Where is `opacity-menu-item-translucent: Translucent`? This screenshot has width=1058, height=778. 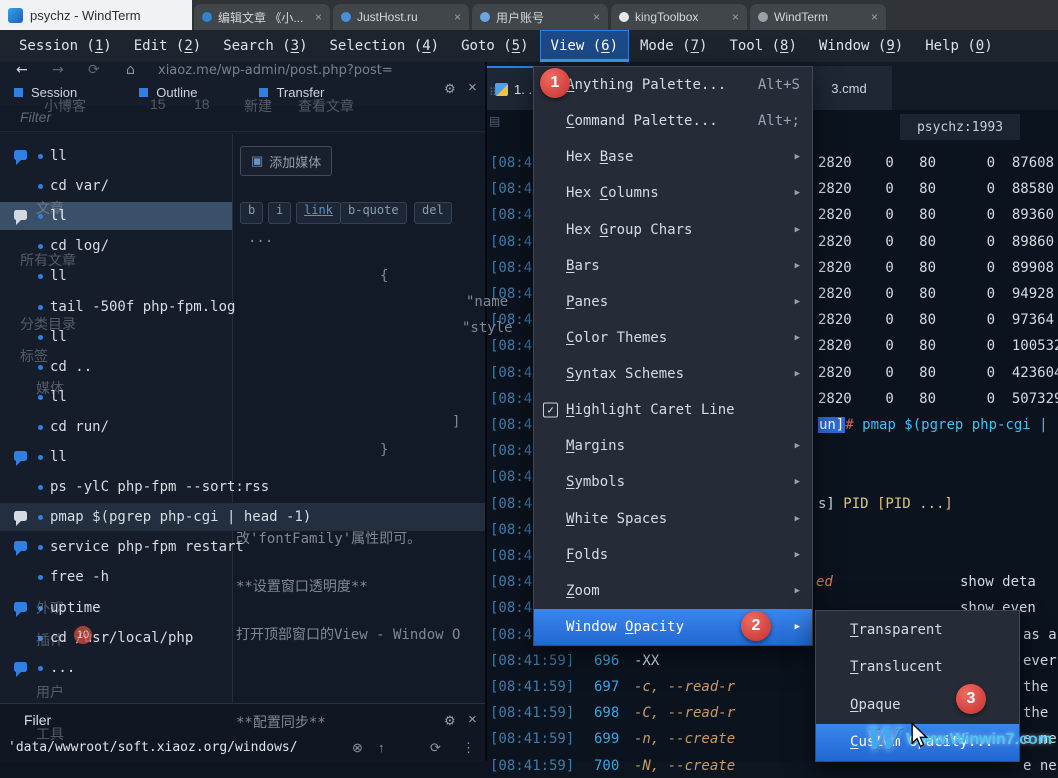 opacity-menu-item-translucent: Translucent is located at coordinates (917, 668).